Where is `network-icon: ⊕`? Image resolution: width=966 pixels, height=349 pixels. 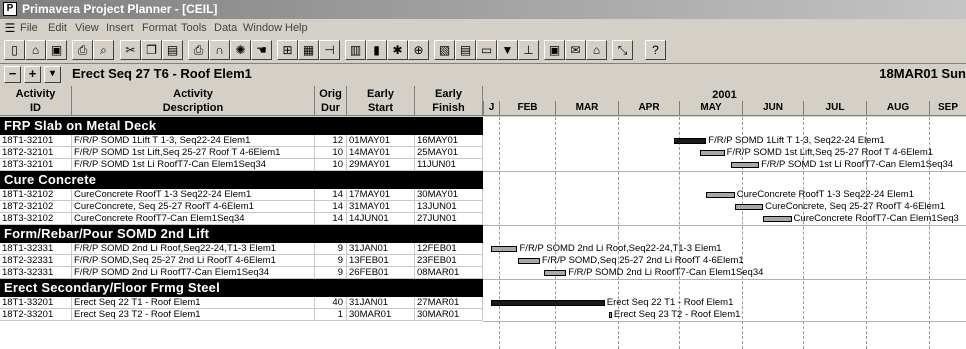 network-icon: ⊕ is located at coordinates (418, 50).